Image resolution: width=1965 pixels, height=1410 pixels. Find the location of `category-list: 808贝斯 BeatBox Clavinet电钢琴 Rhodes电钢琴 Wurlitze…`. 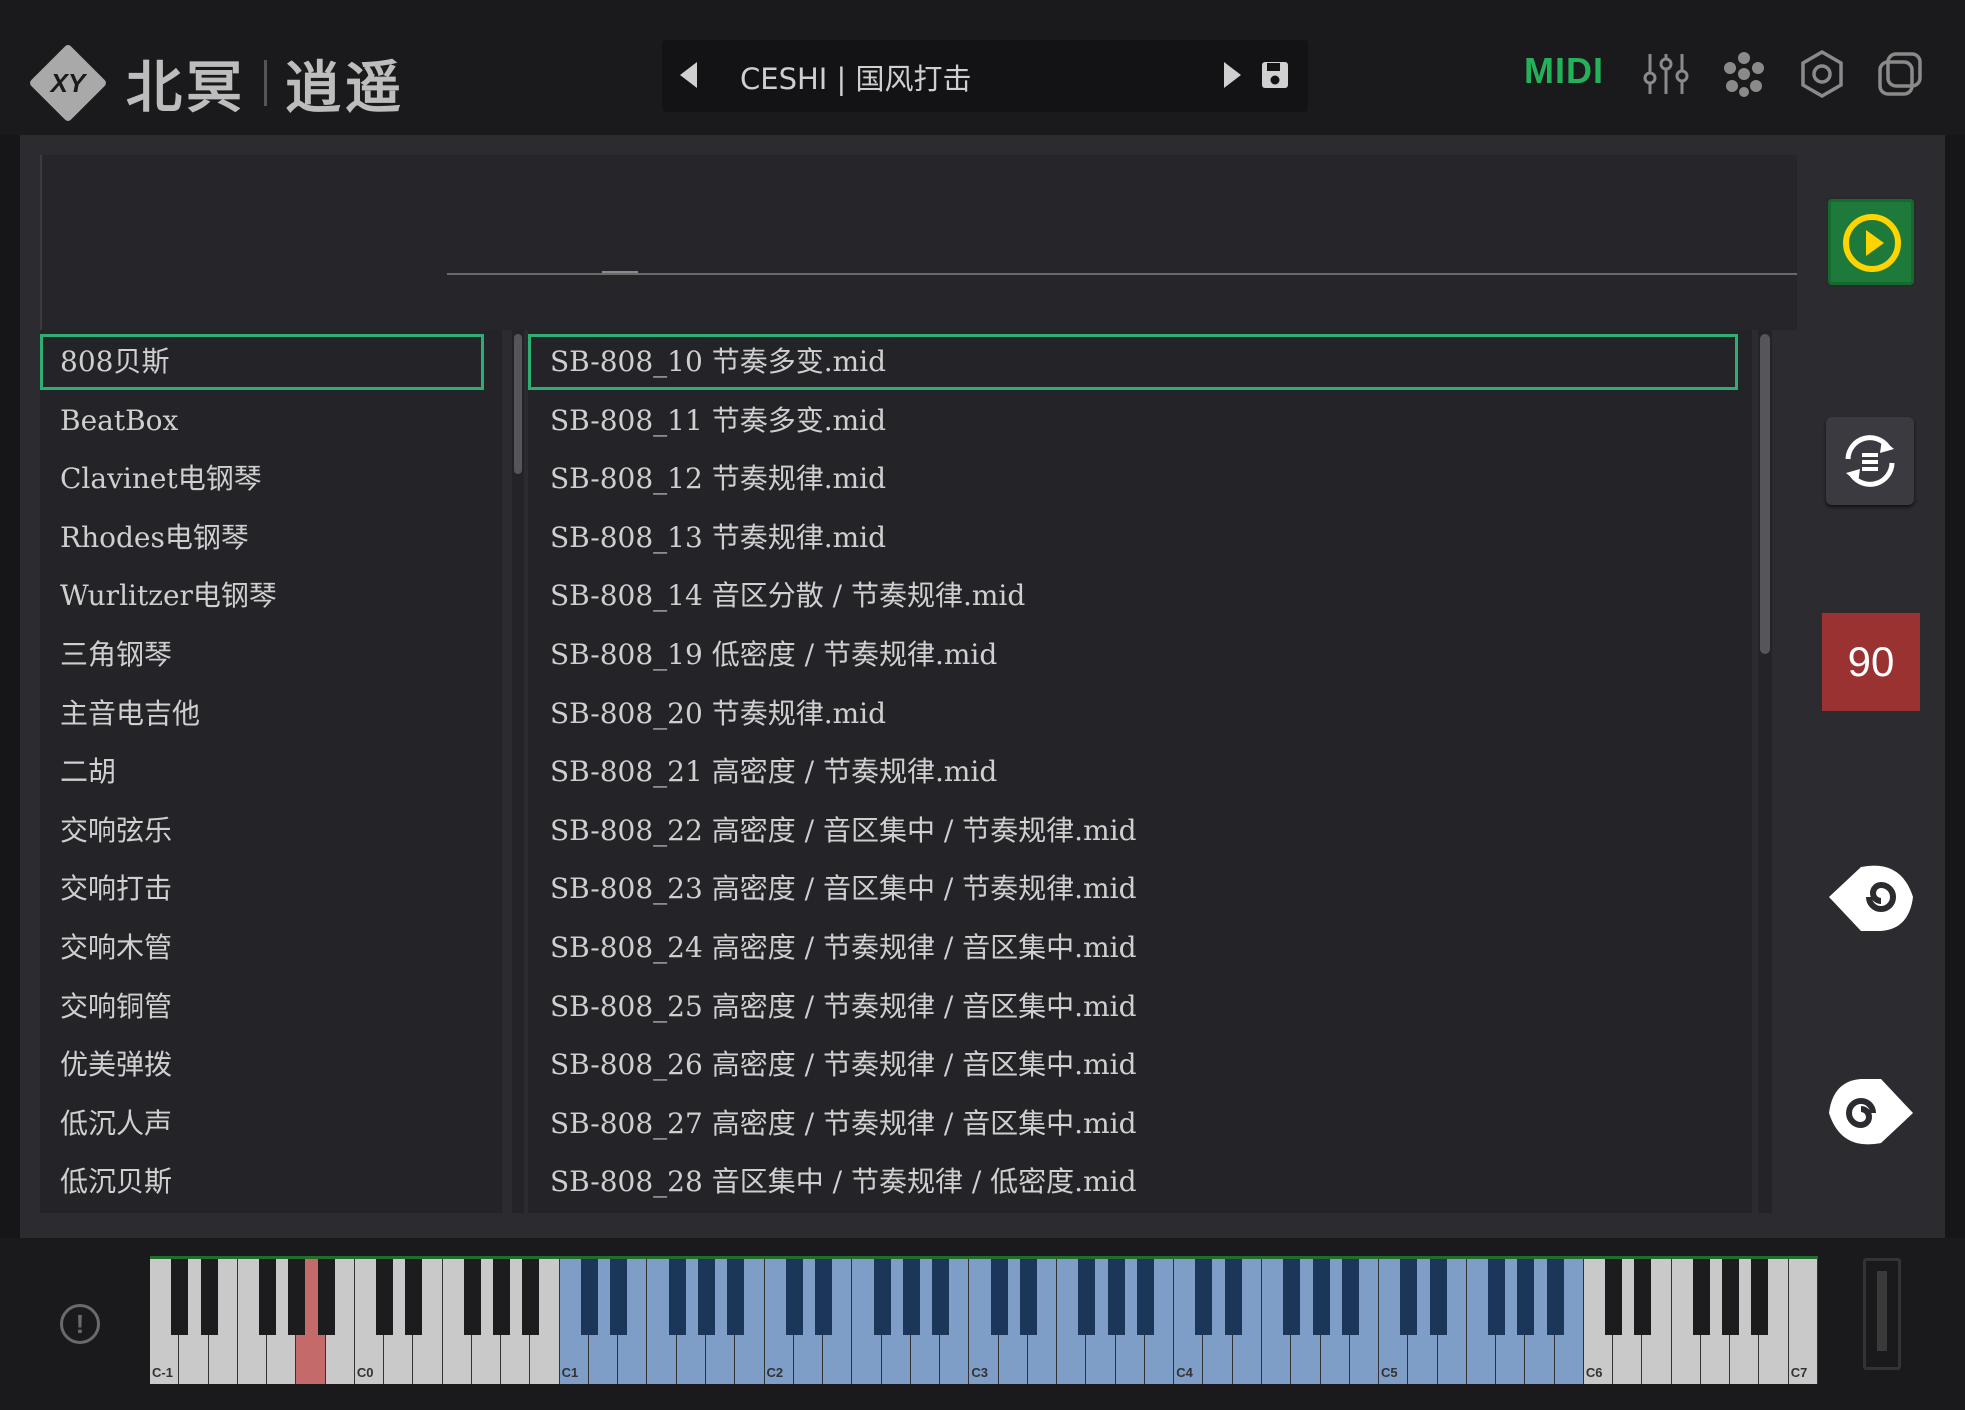

category-list: 808贝斯 BeatBox Clavinet电钢琴 Rhodes电钢琴 Wurlitze… is located at coordinates (271, 771).